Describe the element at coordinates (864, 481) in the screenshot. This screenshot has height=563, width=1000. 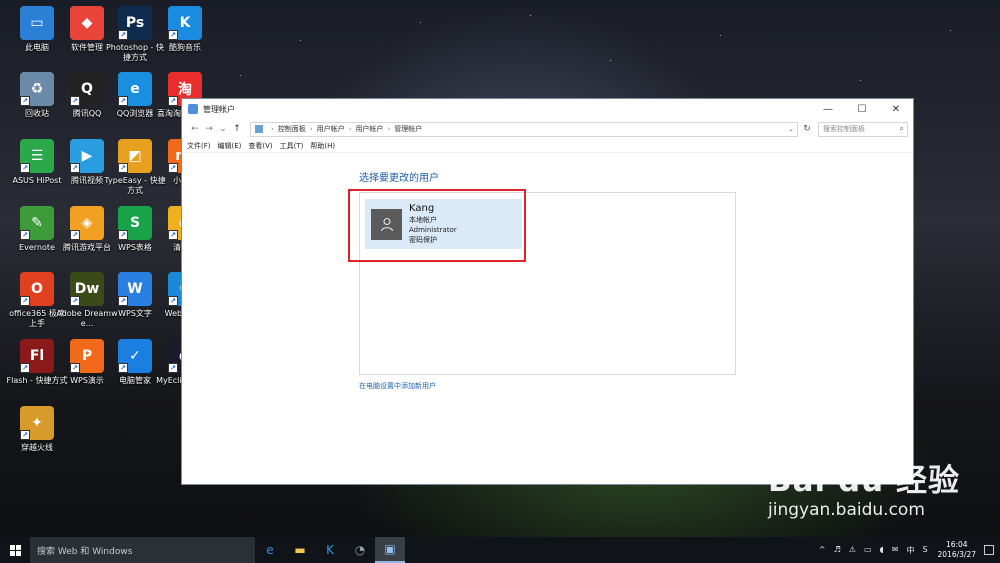
I see `watermark-logo: Bai du 经验` at that location.